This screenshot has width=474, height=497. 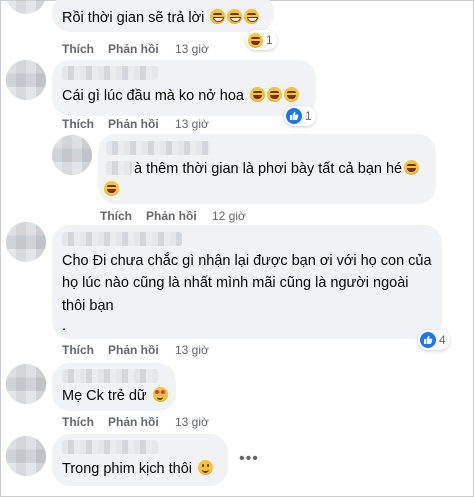 I want to click on comment-text-6: Trong phim kịch thôi, so click(x=138, y=469).